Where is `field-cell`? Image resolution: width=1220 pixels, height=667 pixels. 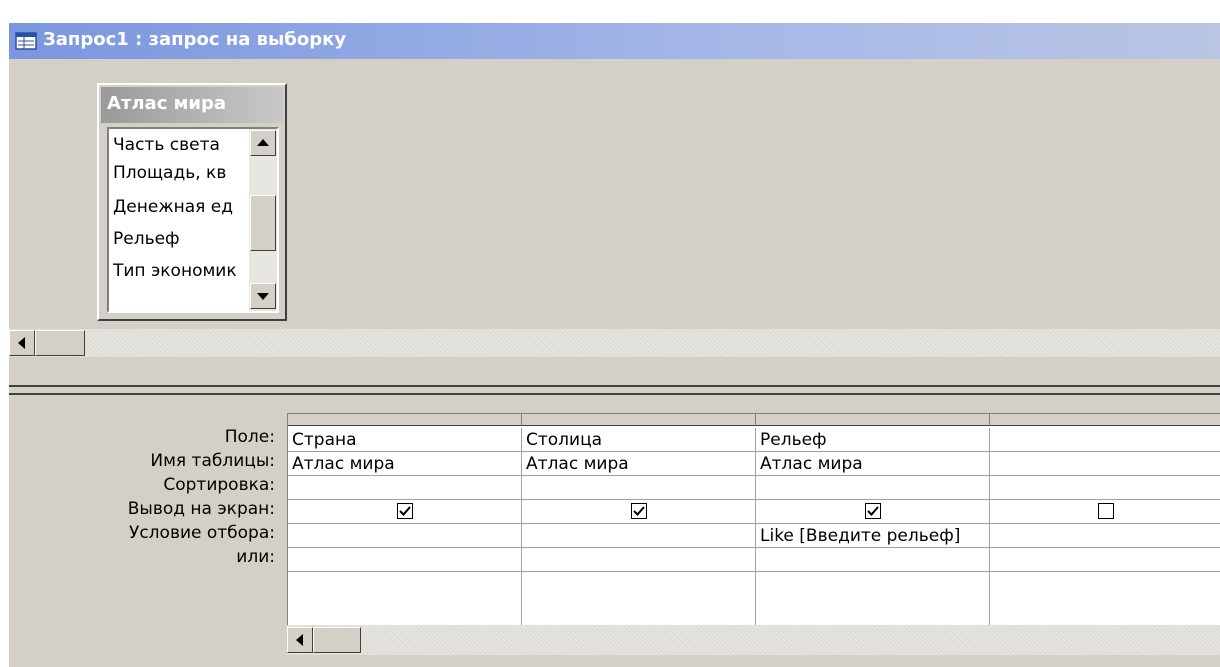
field-cell is located at coordinates (1105, 440).